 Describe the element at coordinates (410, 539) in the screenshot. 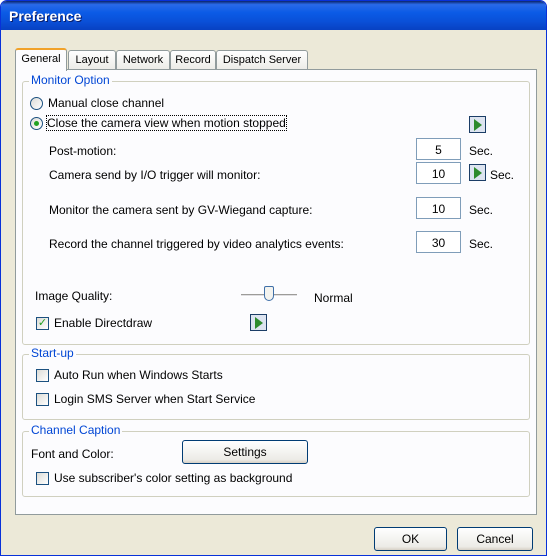

I see `ok-button: OK` at that location.